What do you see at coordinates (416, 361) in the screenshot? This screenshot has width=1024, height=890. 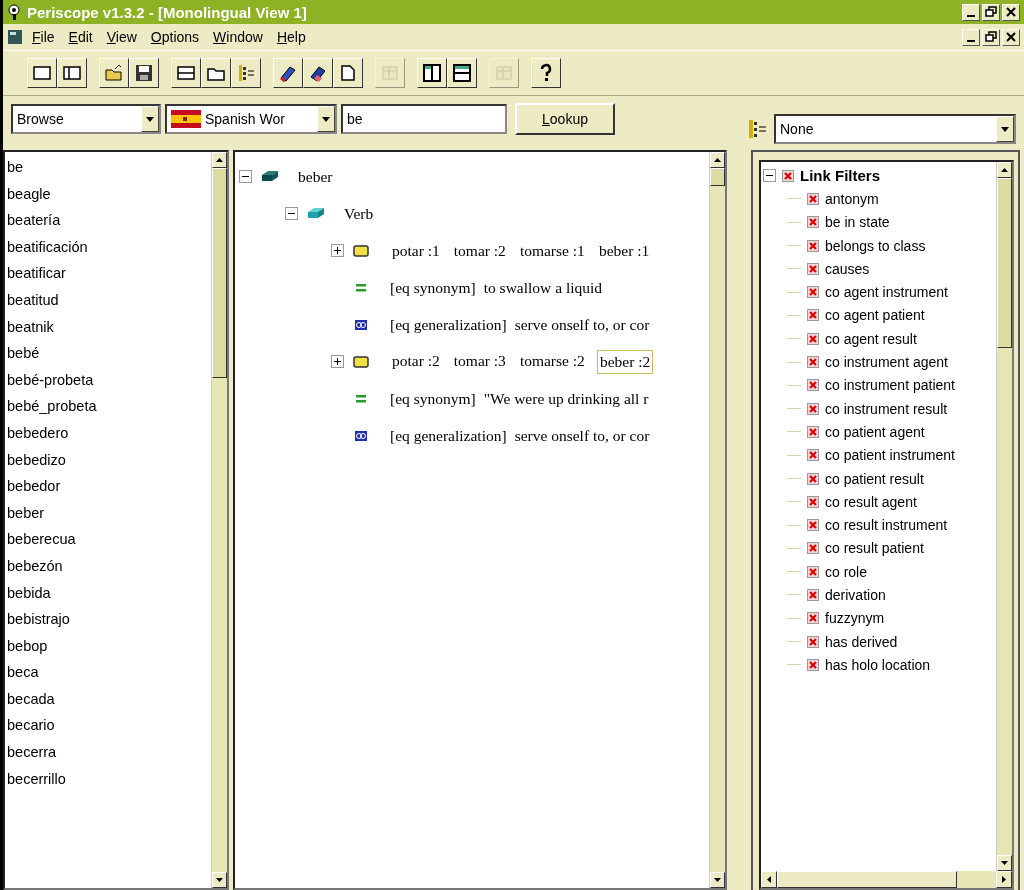 I see `synonym-link: potar :2` at bounding box center [416, 361].